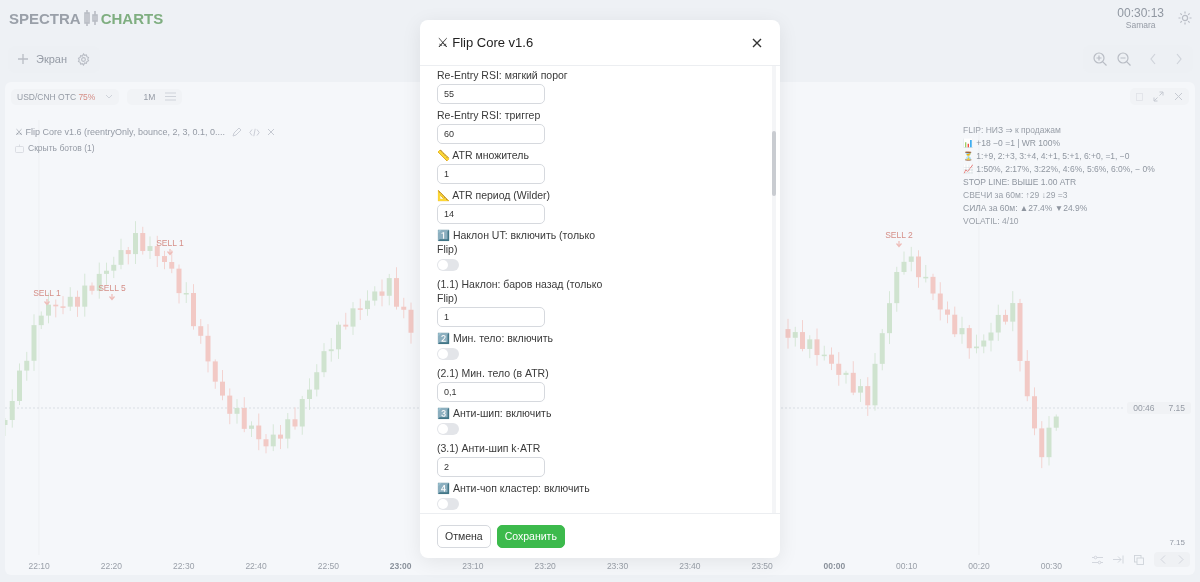 The width and height of the screenshot is (1200, 582). What do you see at coordinates (757, 42) in the screenshot?
I see `close-icon` at bounding box center [757, 42].